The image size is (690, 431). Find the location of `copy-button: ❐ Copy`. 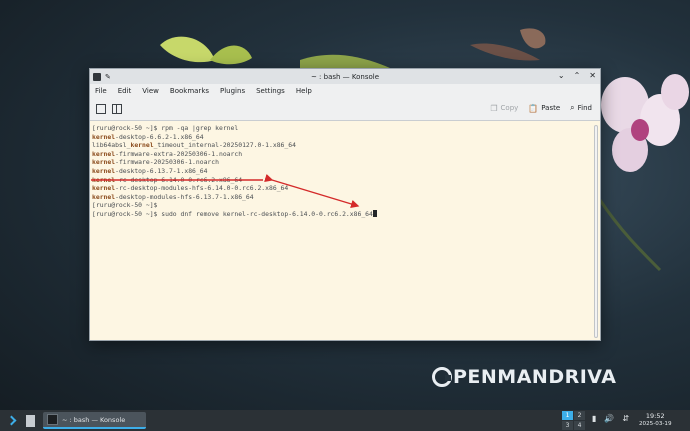

copy-button: ❐ Copy is located at coordinates (504, 108).